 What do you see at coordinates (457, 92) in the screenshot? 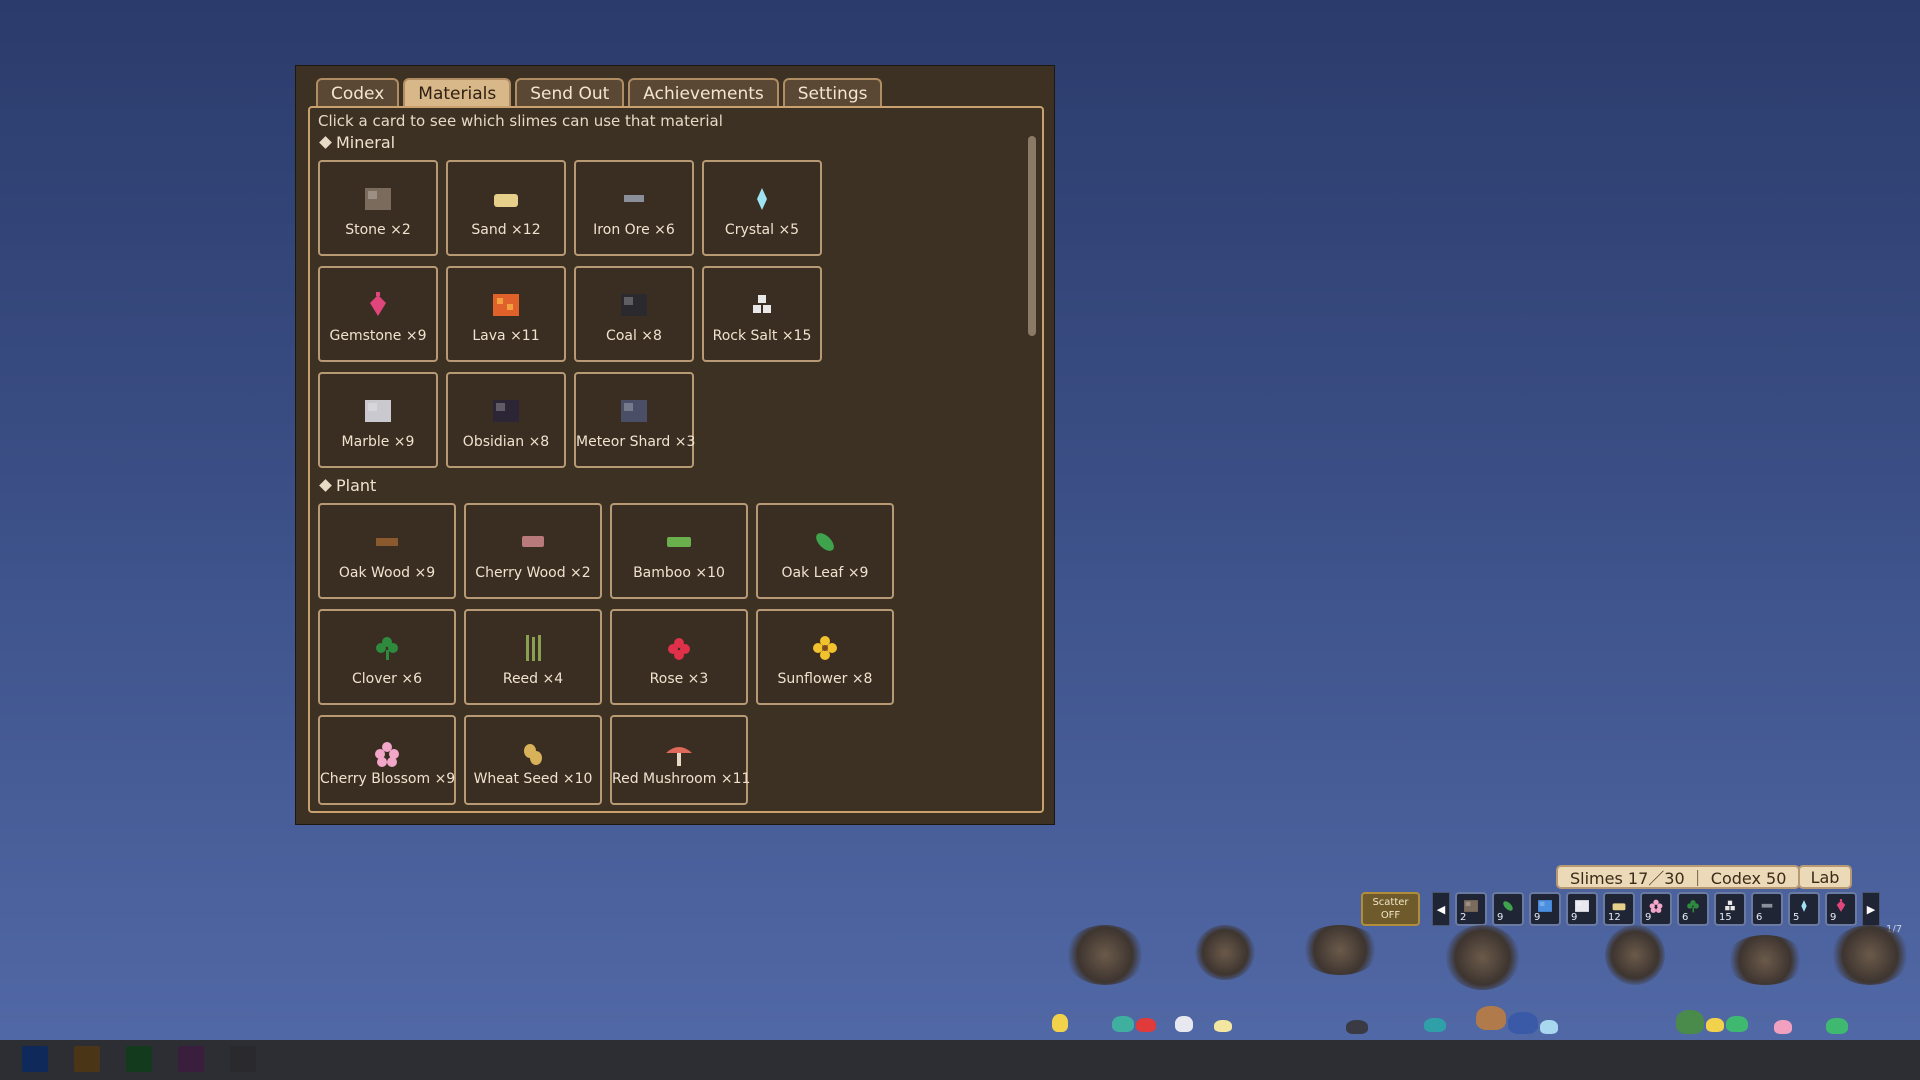
I see `tab-materials: Materials` at bounding box center [457, 92].